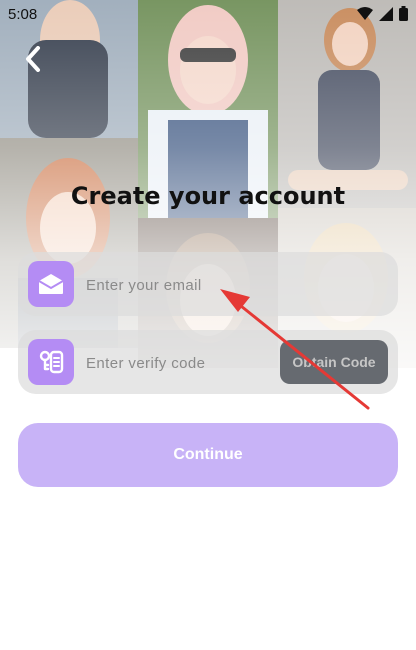 The width and height of the screenshot is (416, 650). Describe the element at coordinates (51, 362) in the screenshot. I see `verify-code-icon` at that location.